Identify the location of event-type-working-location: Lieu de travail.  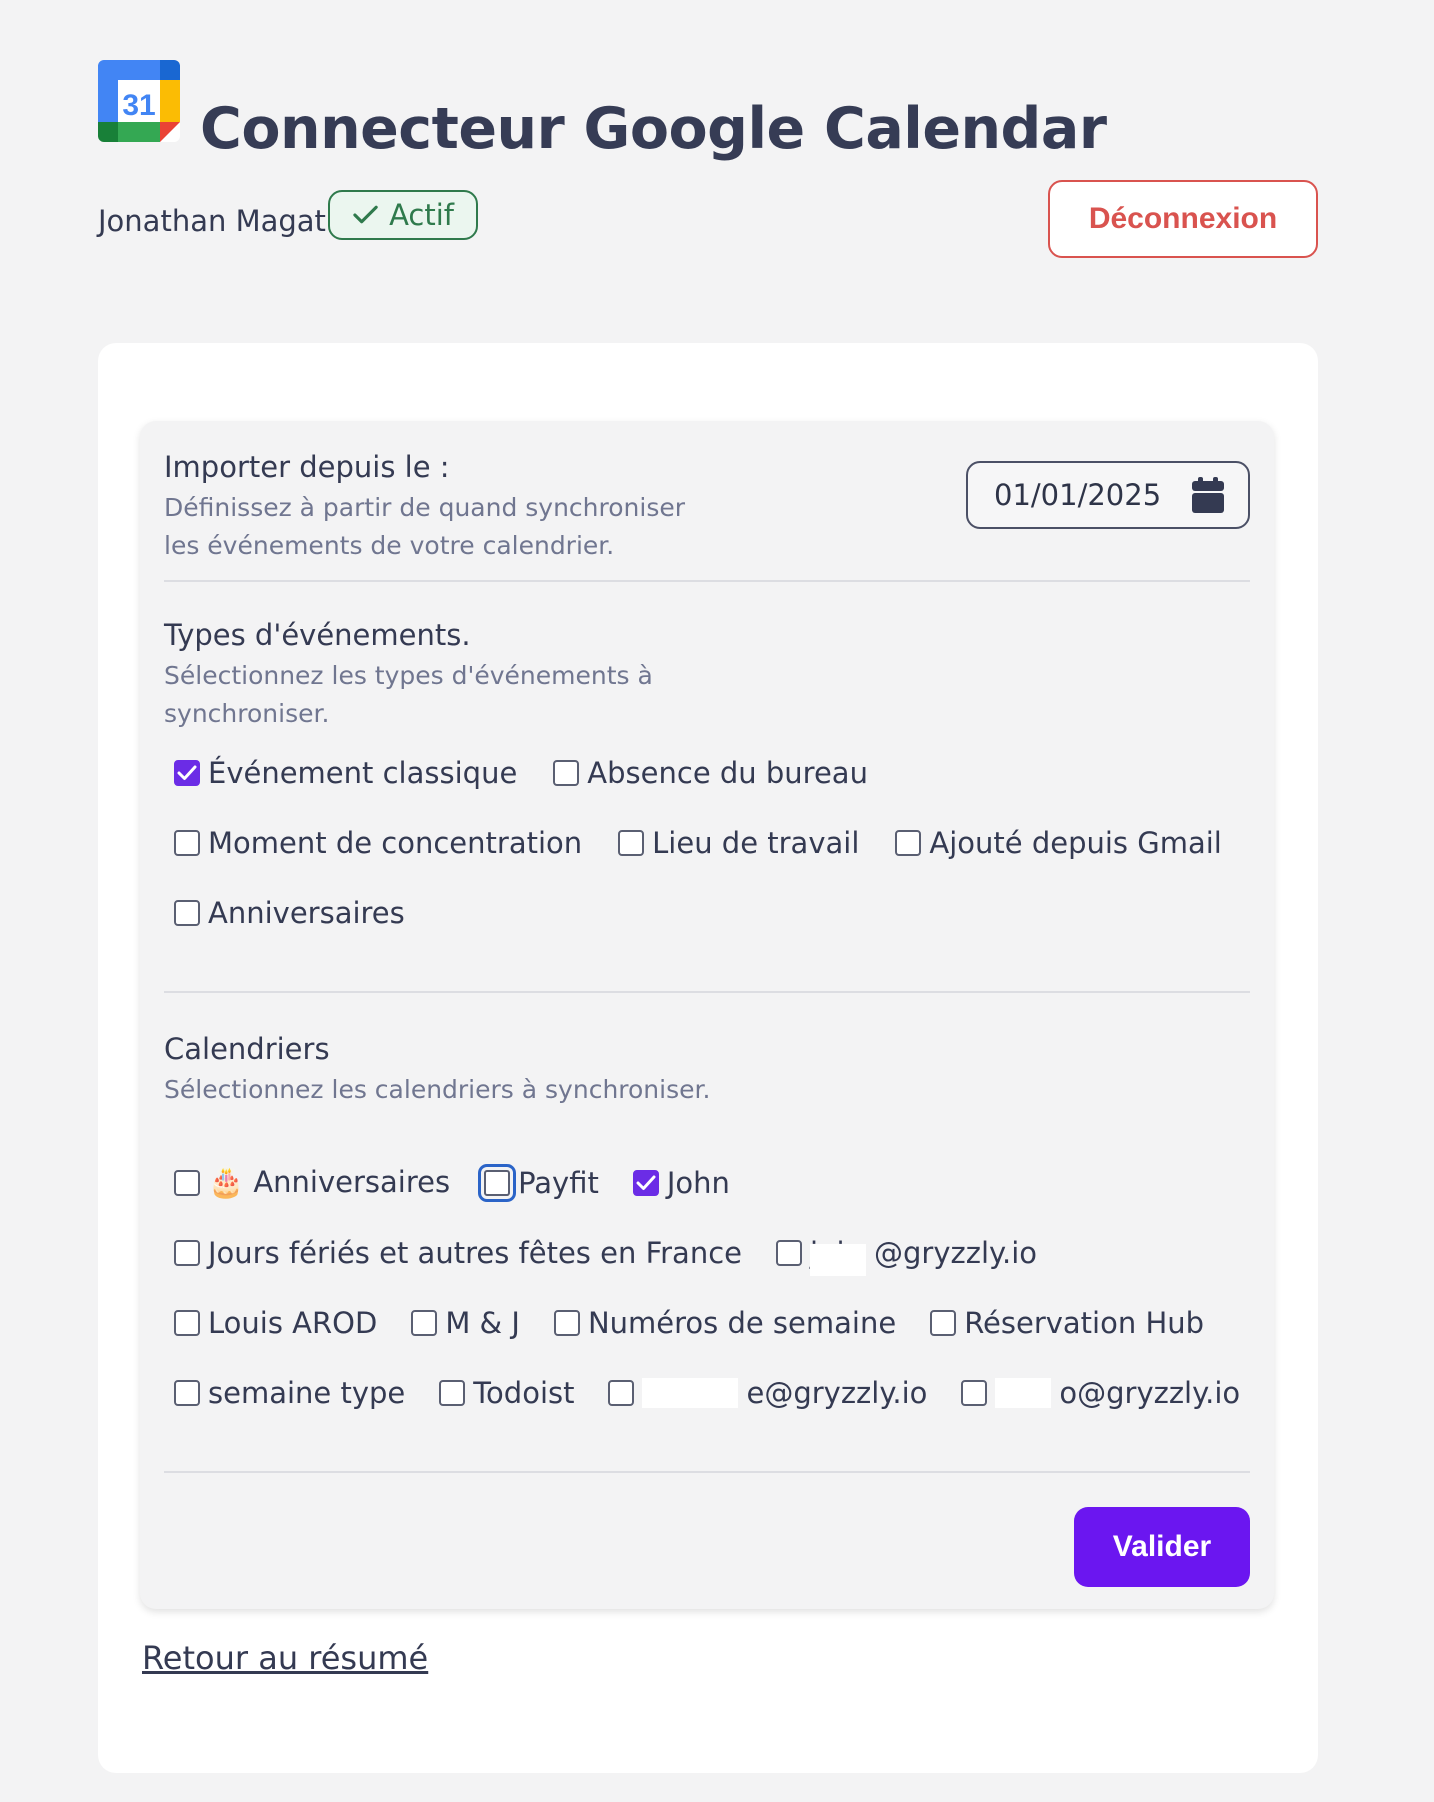
(738, 843).